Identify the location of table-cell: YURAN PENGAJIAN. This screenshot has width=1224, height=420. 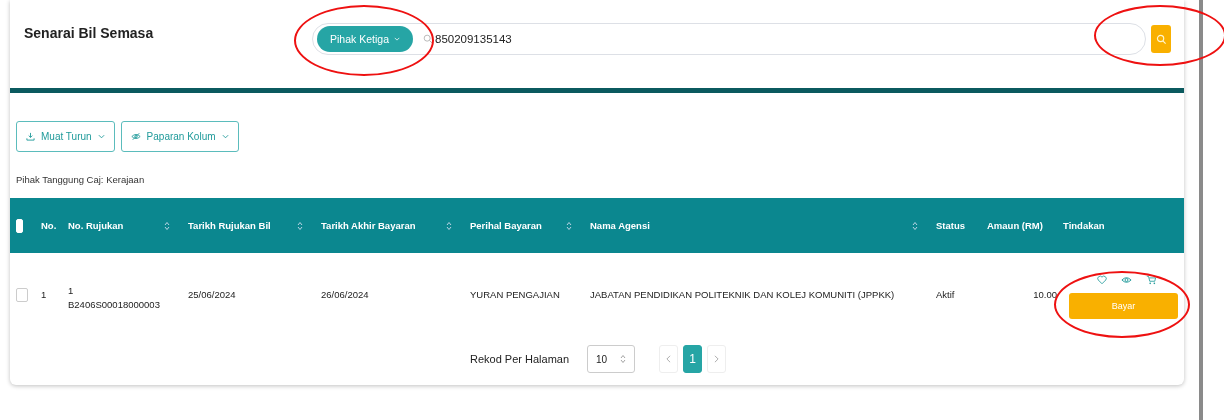
(515, 294).